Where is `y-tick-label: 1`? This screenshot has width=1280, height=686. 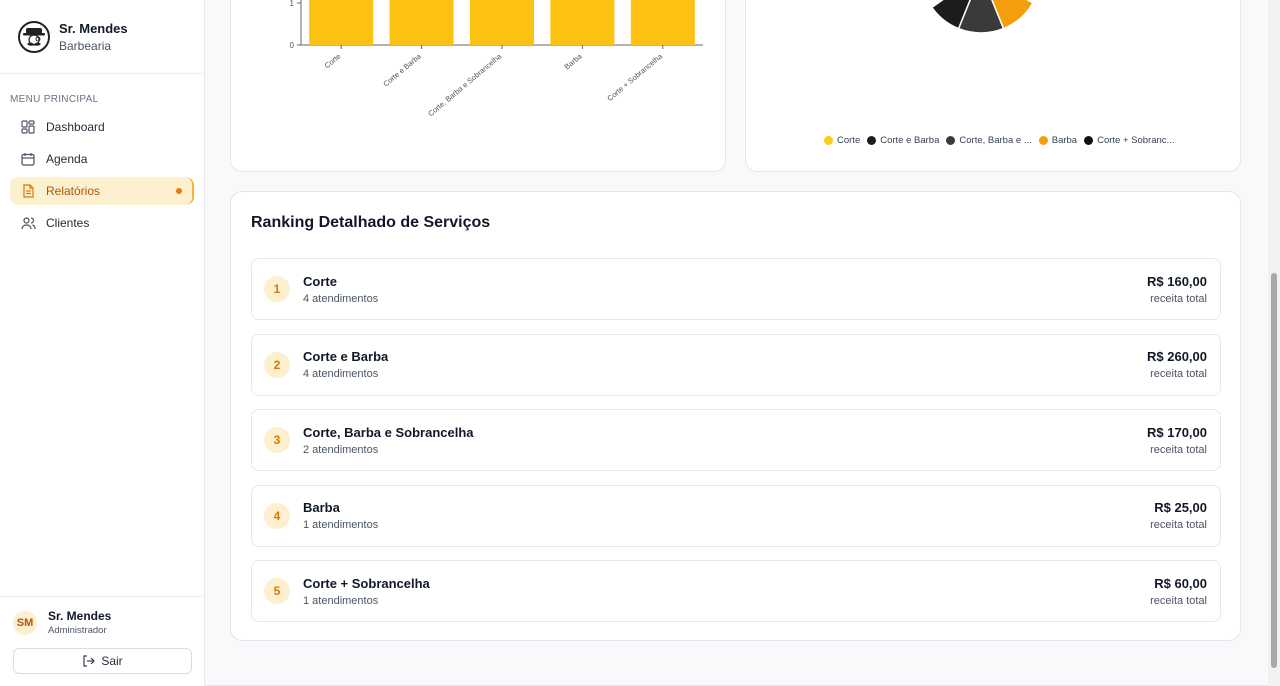 y-tick-label: 1 is located at coordinates (292, 4).